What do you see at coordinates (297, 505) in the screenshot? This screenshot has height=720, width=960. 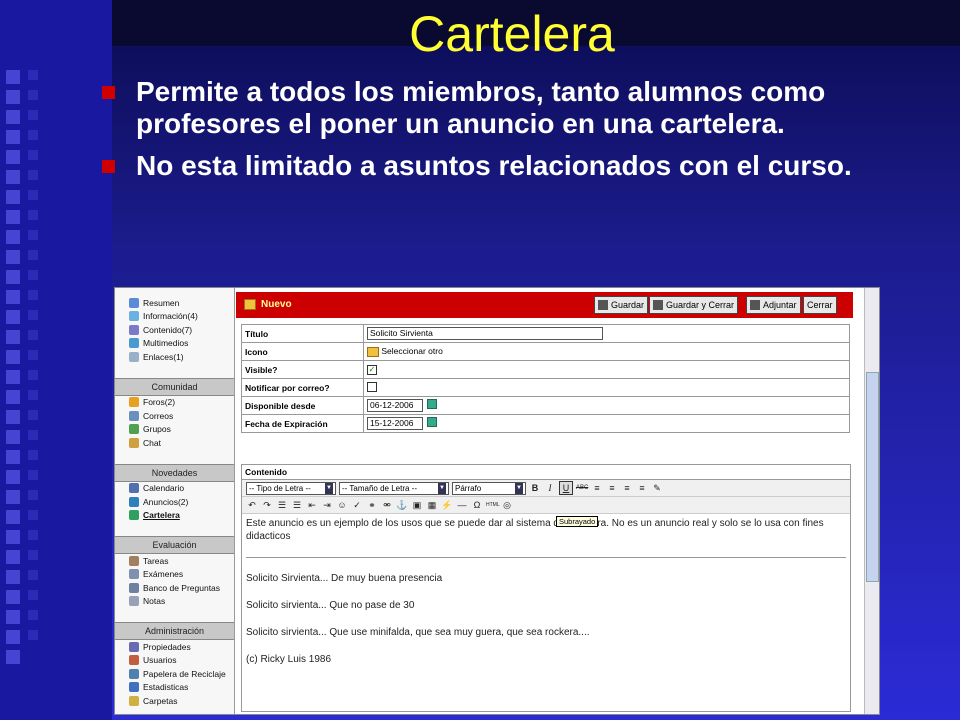 I see `numbered-list-icon: ☰` at bounding box center [297, 505].